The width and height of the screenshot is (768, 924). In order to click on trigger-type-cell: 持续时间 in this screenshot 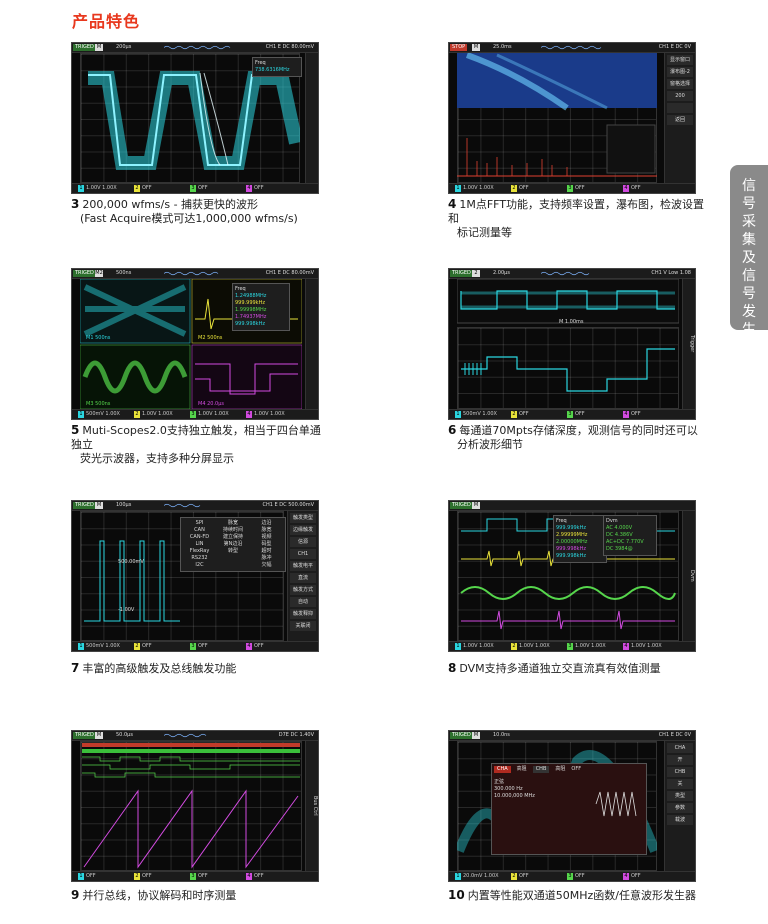, I will do `click(233, 530)`.